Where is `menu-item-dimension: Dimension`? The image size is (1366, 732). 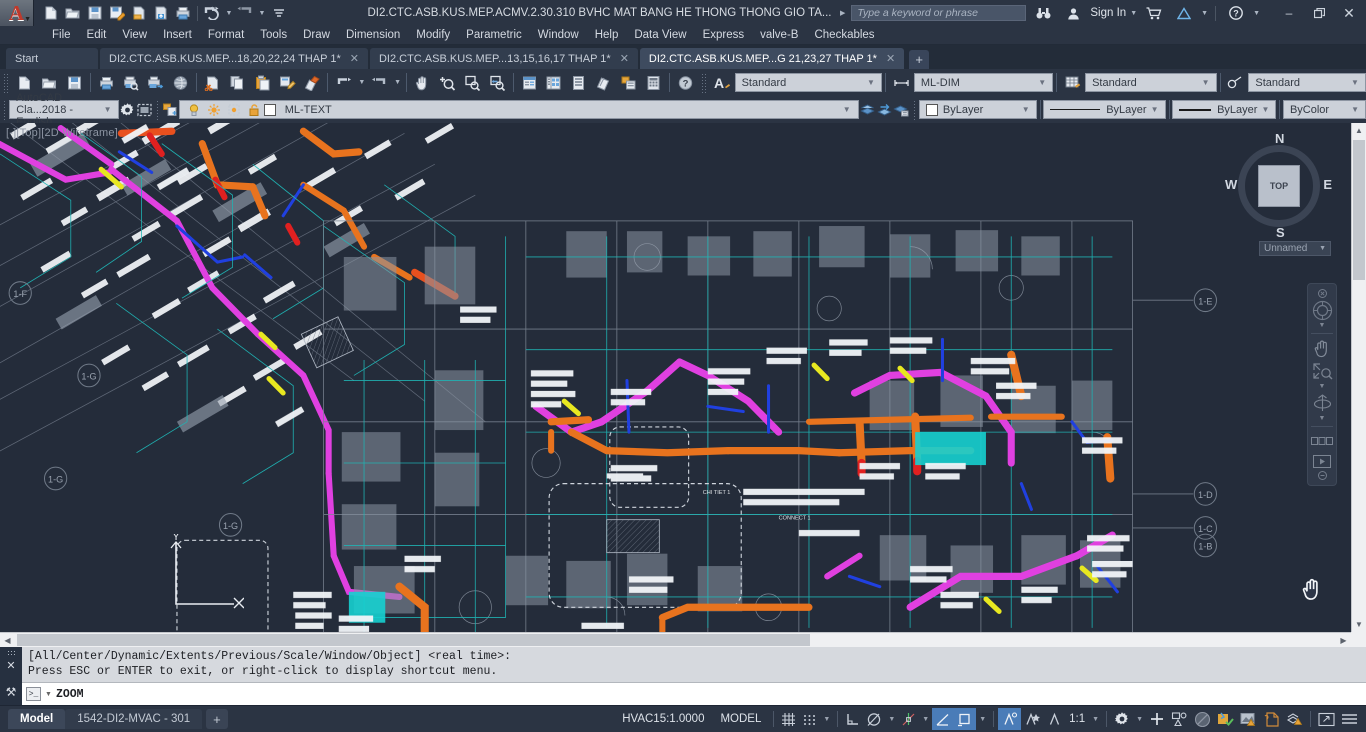 menu-item-dimension: Dimension is located at coordinates (373, 35).